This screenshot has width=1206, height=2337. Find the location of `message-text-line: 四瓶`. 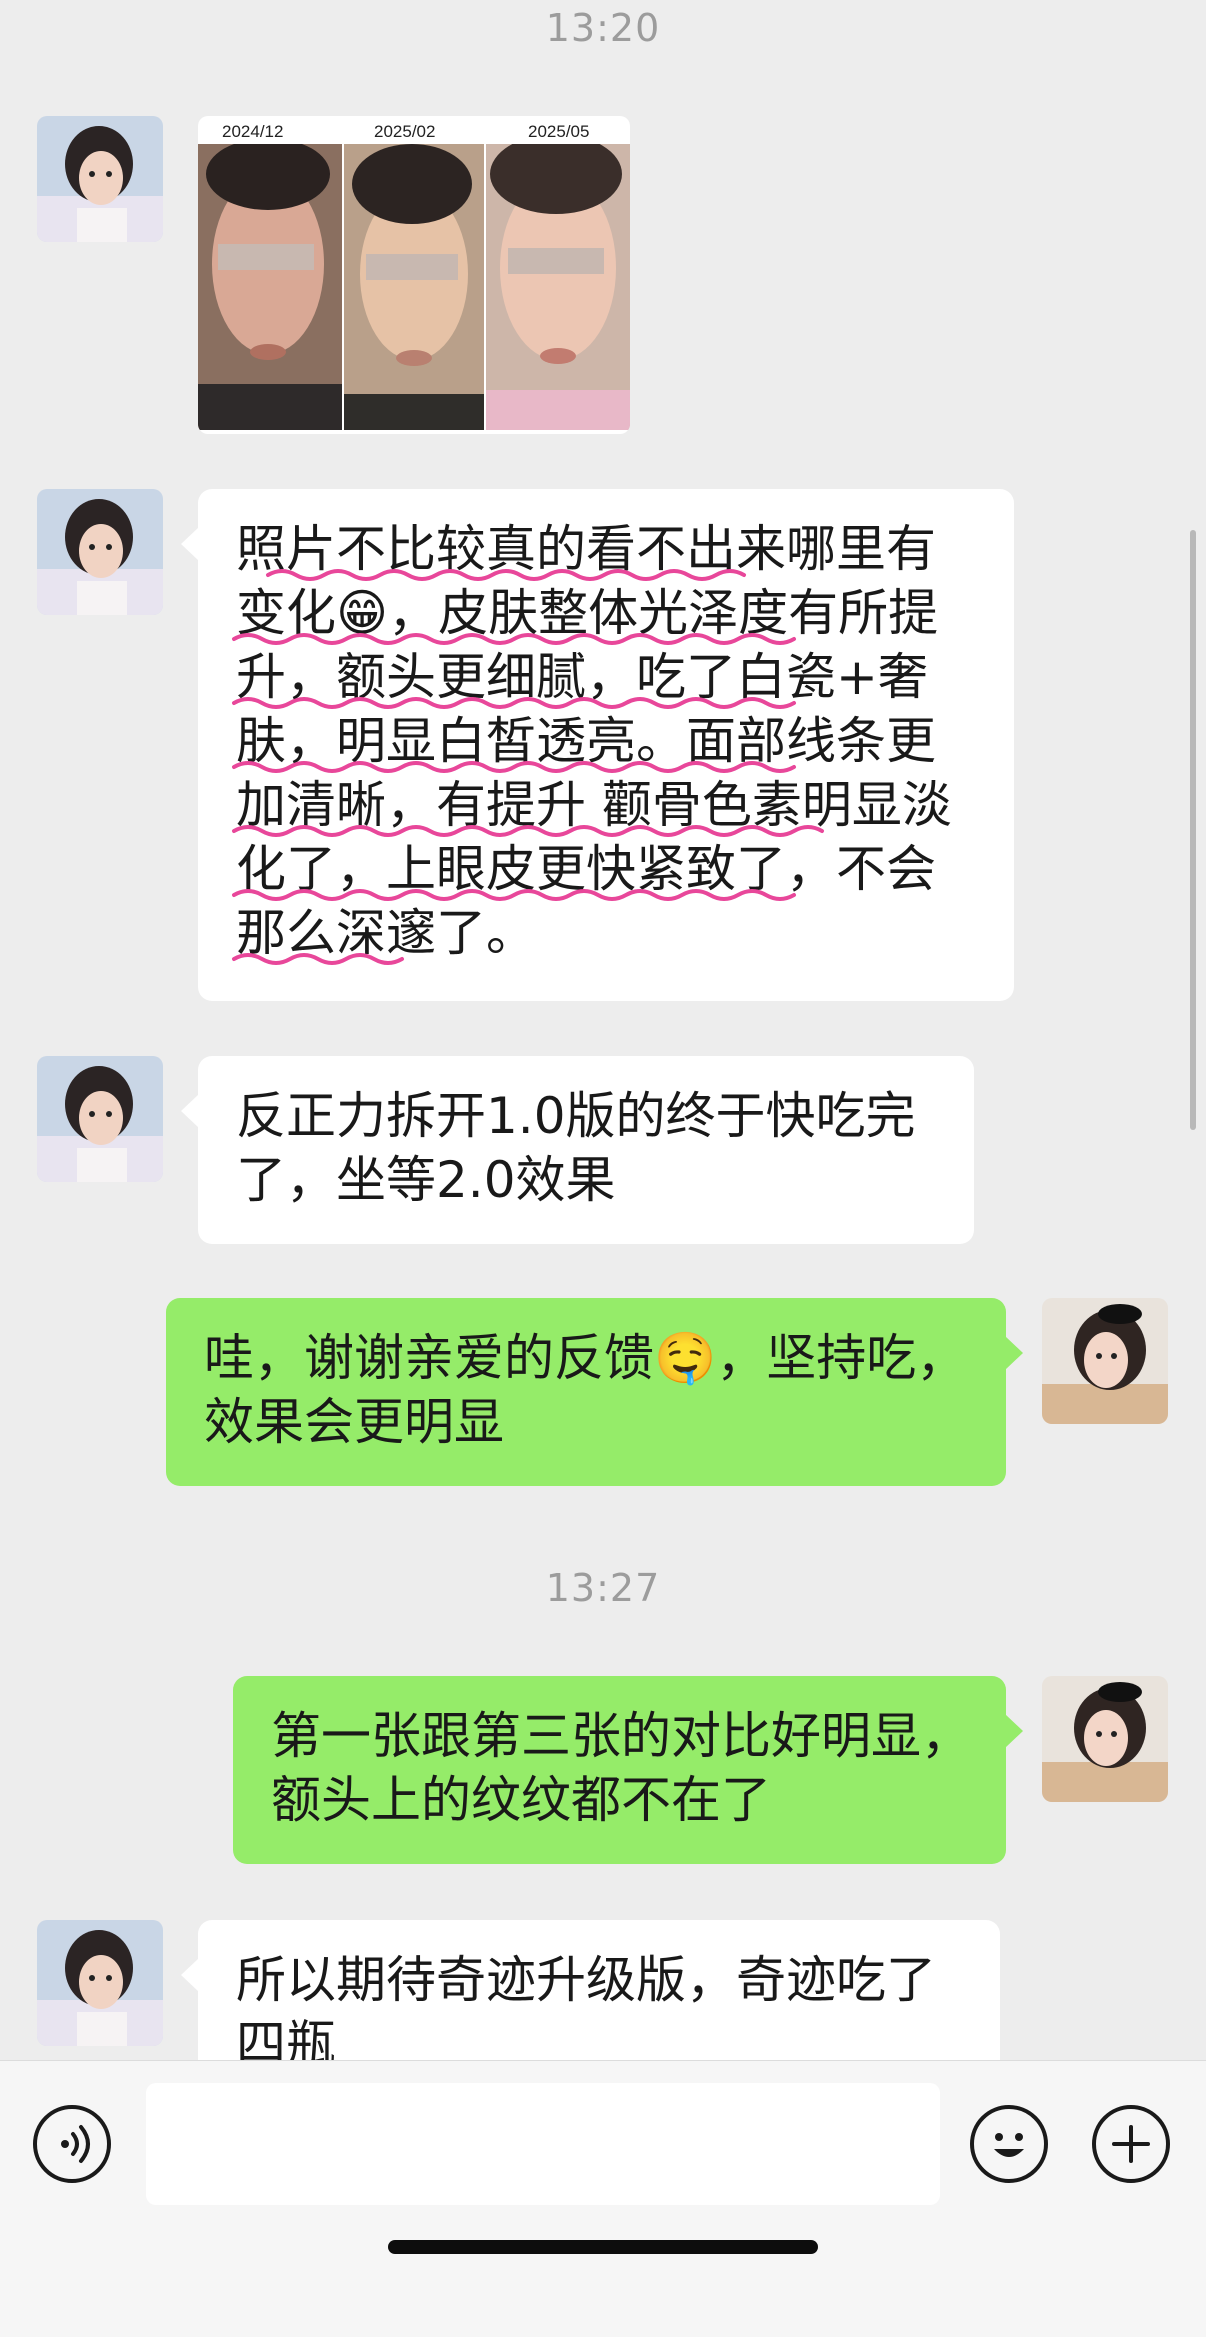

message-text-line: 四瓶 is located at coordinates (286, 2037).